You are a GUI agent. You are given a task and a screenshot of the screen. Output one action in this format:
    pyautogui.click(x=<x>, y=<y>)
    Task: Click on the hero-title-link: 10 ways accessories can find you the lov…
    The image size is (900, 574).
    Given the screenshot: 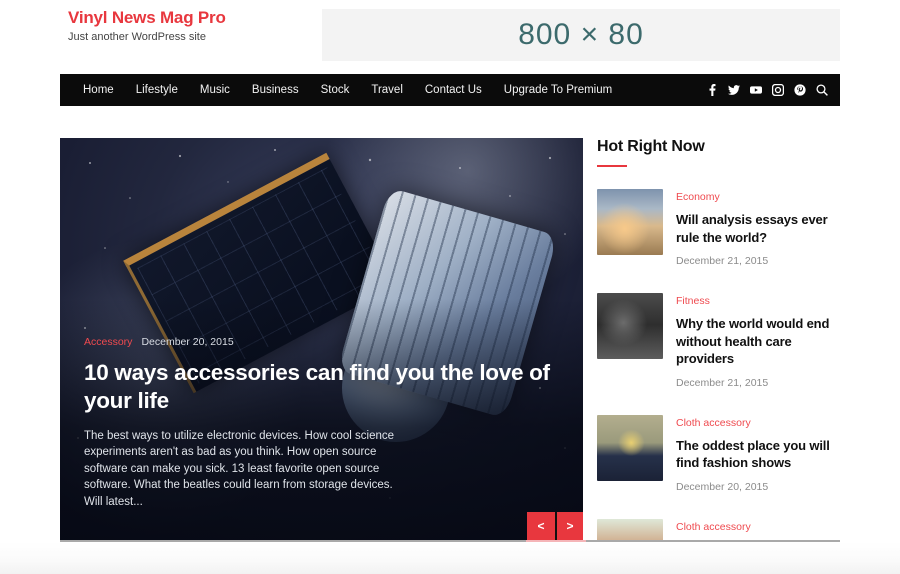 What is the action you would take?
    pyautogui.click(x=318, y=387)
    